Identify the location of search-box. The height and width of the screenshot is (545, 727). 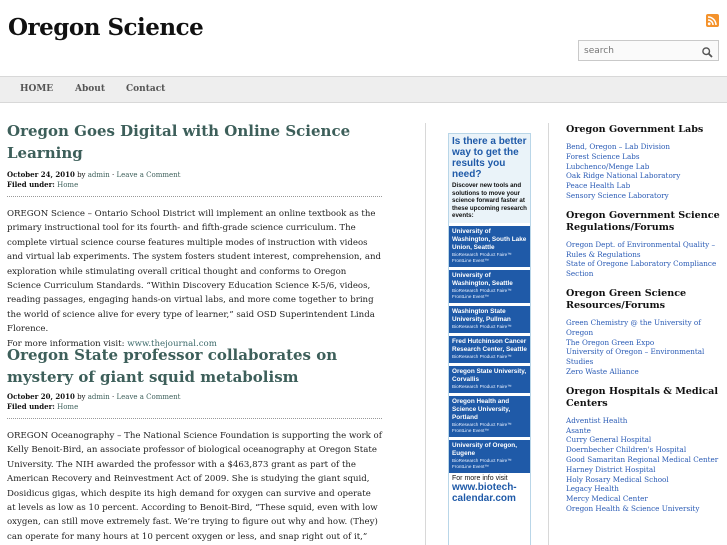
(648, 50).